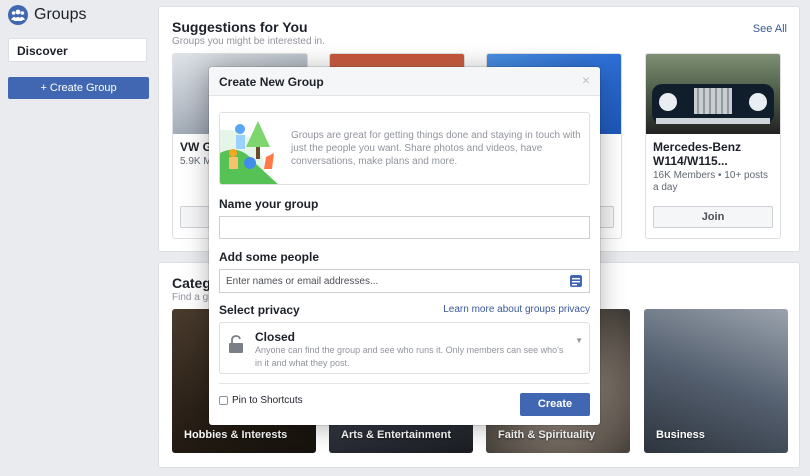 Image resolution: width=810 pixels, height=476 pixels. What do you see at coordinates (579, 340) in the screenshot?
I see `chevron-down-icon: ▼` at bounding box center [579, 340].